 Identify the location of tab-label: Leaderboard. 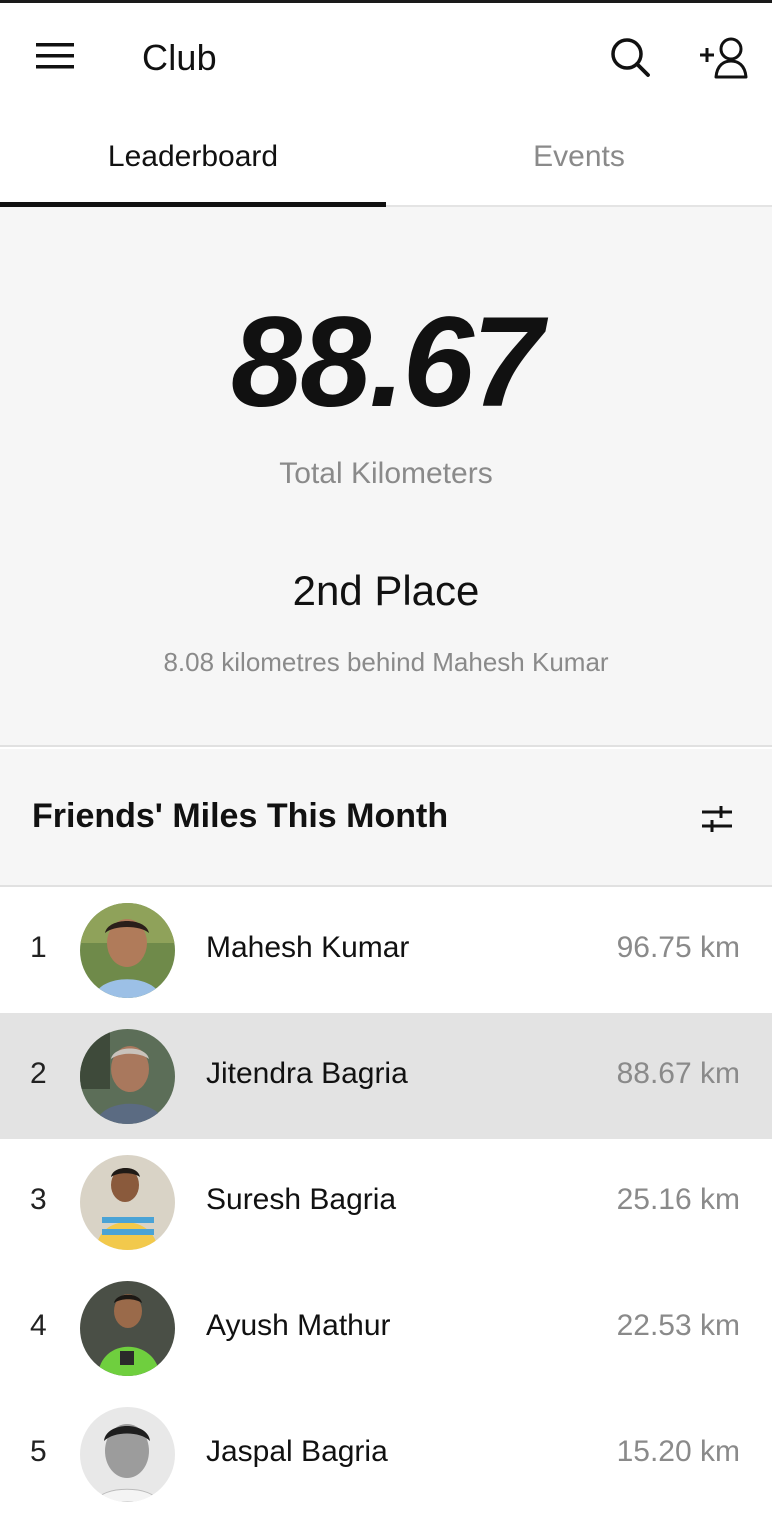
(193, 156).